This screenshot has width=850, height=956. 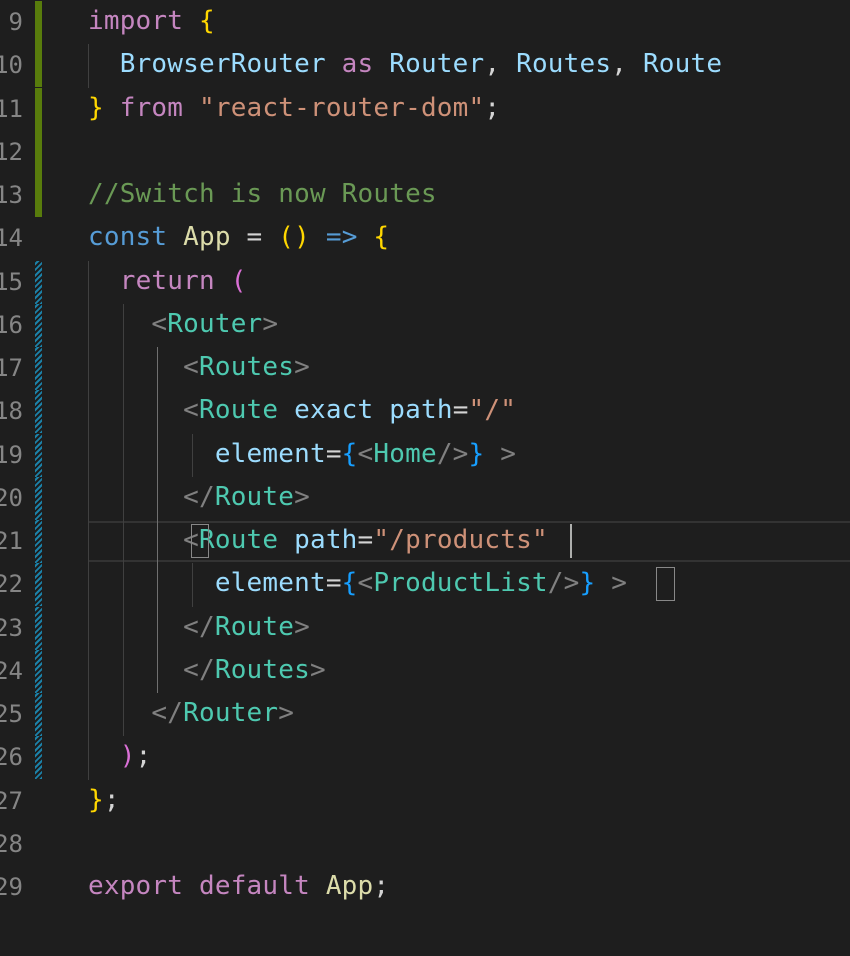 What do you see at coordinates (425, 412) in the screenshot?
I see `code-line: 18 <Route exact path="/"` at bounding box center [425, 412].